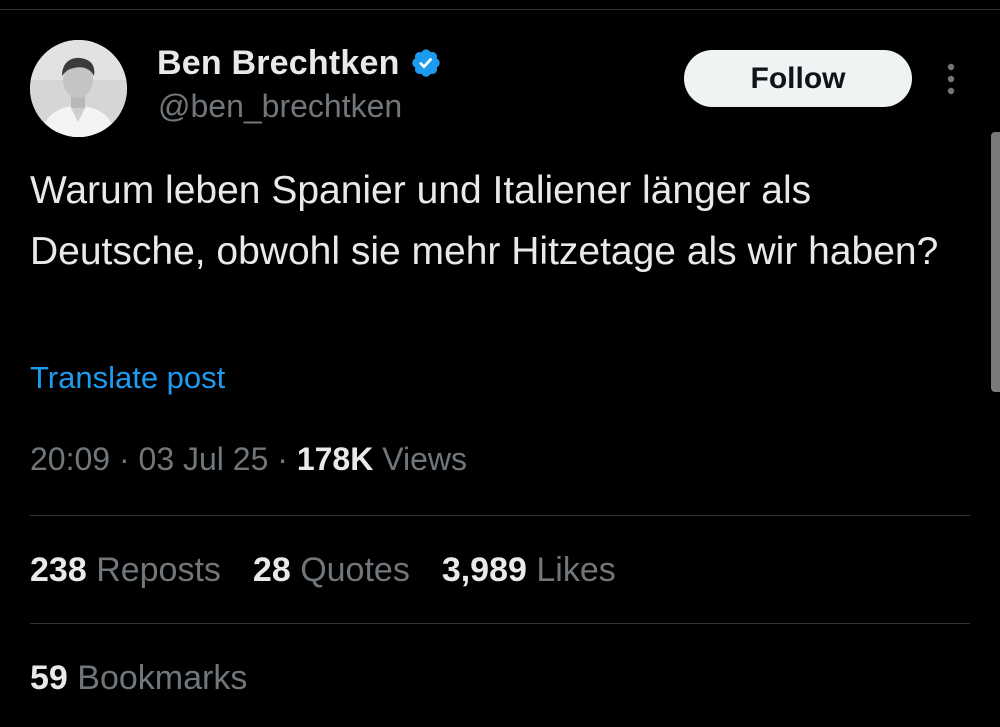 The height and width of the screenshot is (727, 1000). Describe the element at coordinates (995, 262) in the screenshot. I see `scrollbar` at that location.